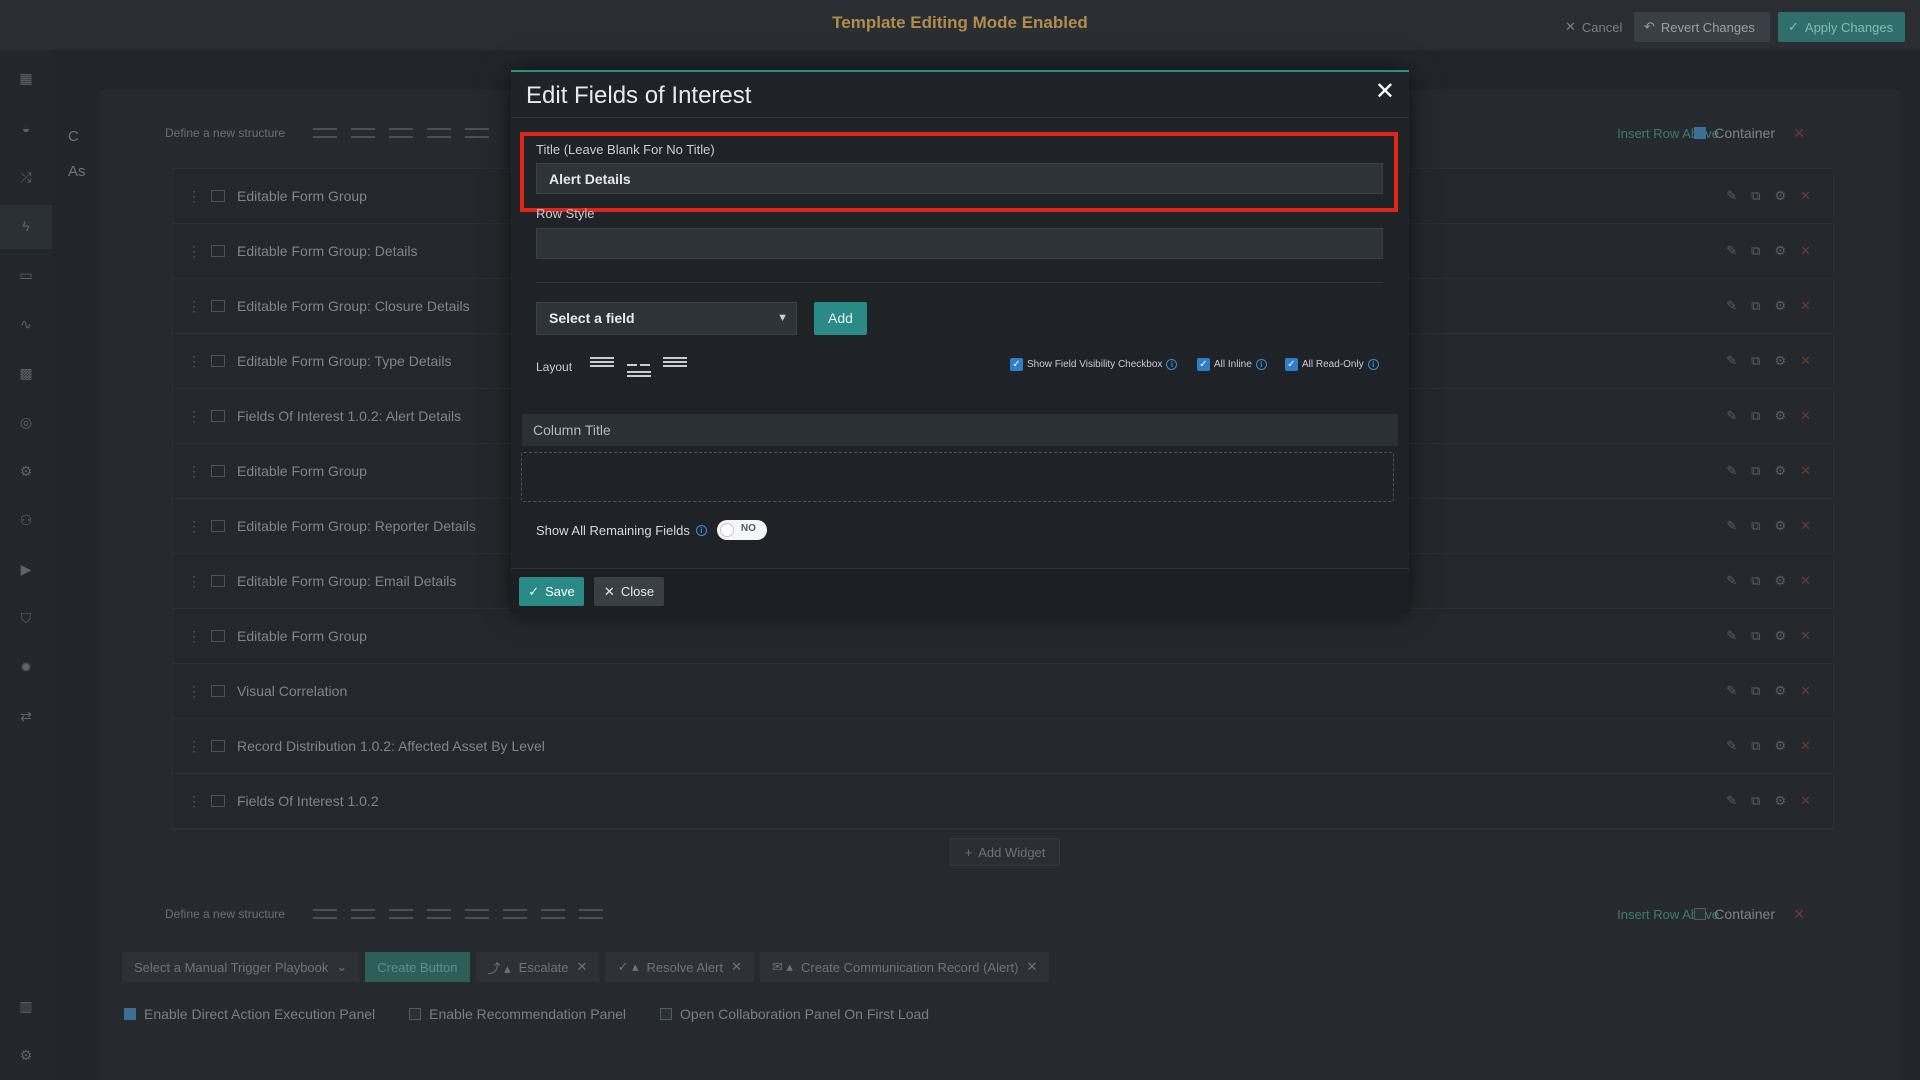 This screenshot has width=1920, height=1080. Describe the element at coordinates (26, 1055) in the screenshot. I see `system-settings-icon: ⚙` at that location.